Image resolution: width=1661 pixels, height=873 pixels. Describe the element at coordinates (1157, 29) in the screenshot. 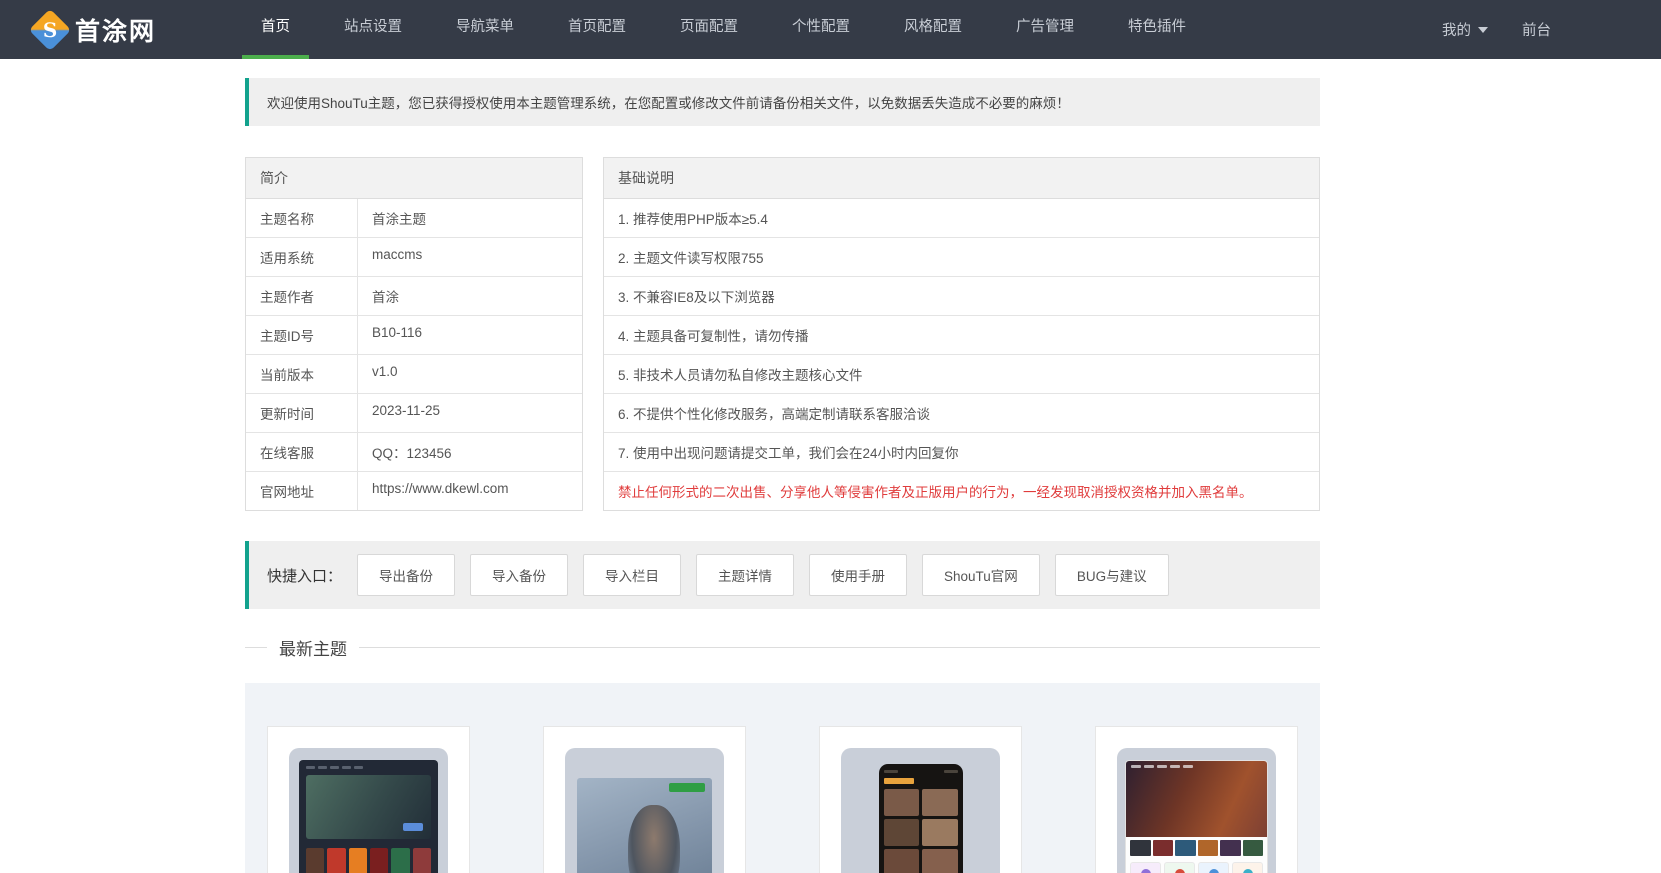

I see `nav-item-plugins: 特色插件` at that location.